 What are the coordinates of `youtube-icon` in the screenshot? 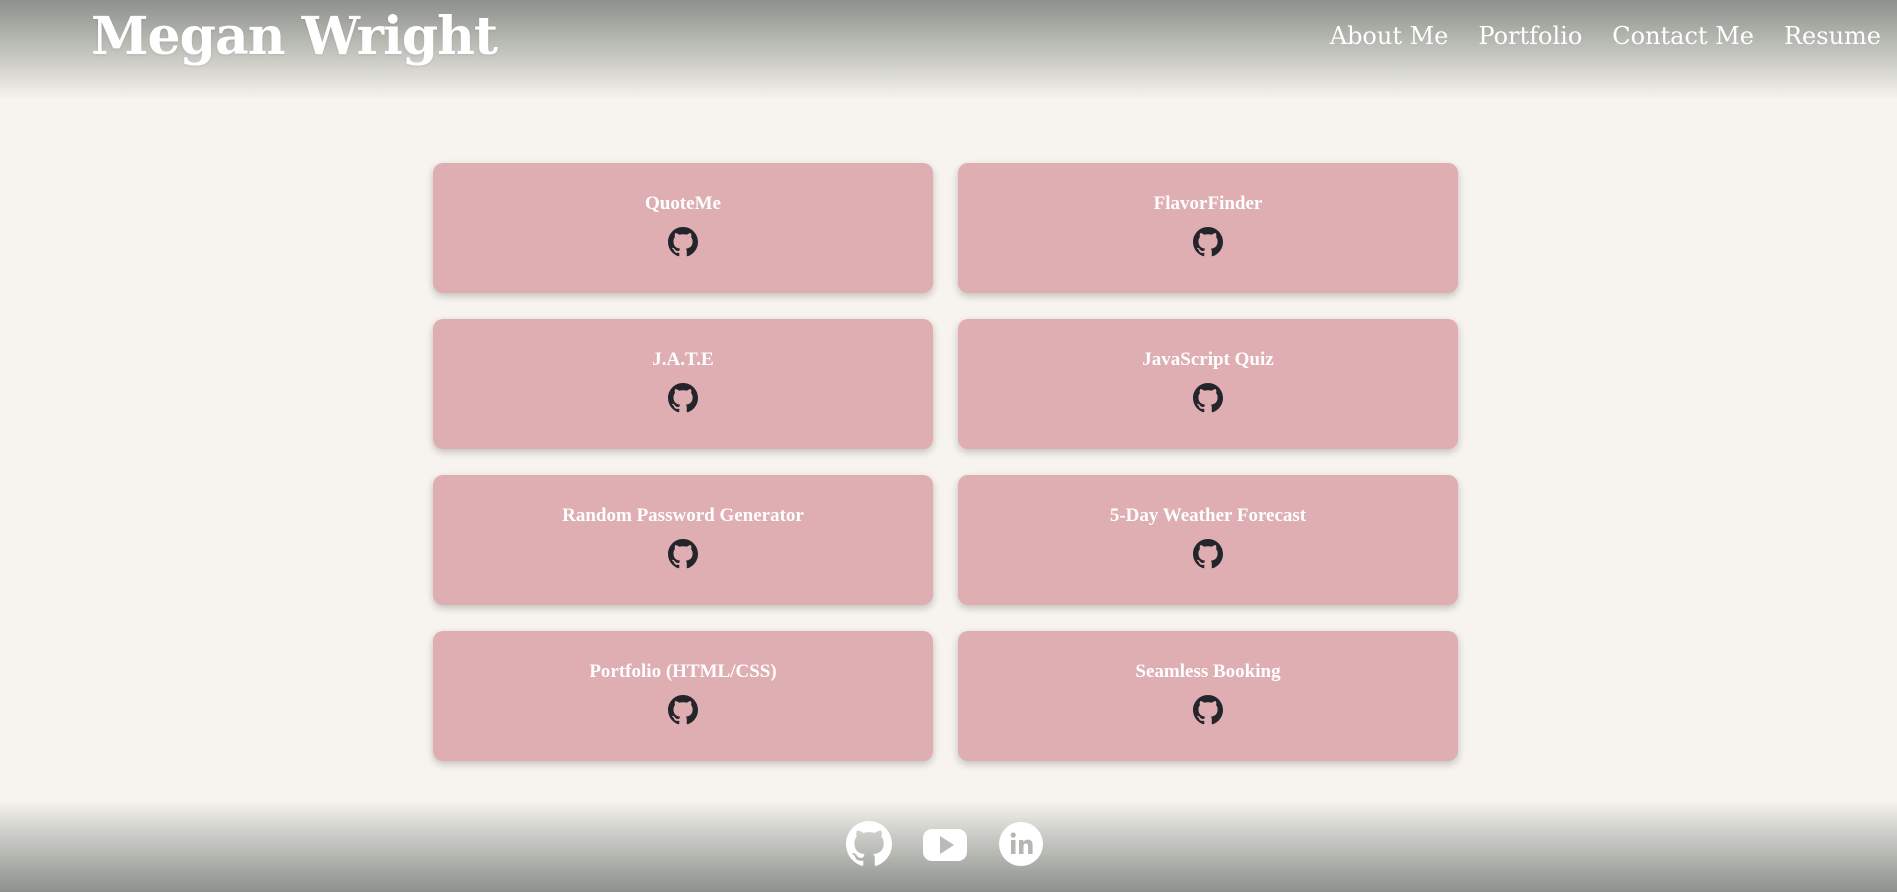 It's located at (945, 844).